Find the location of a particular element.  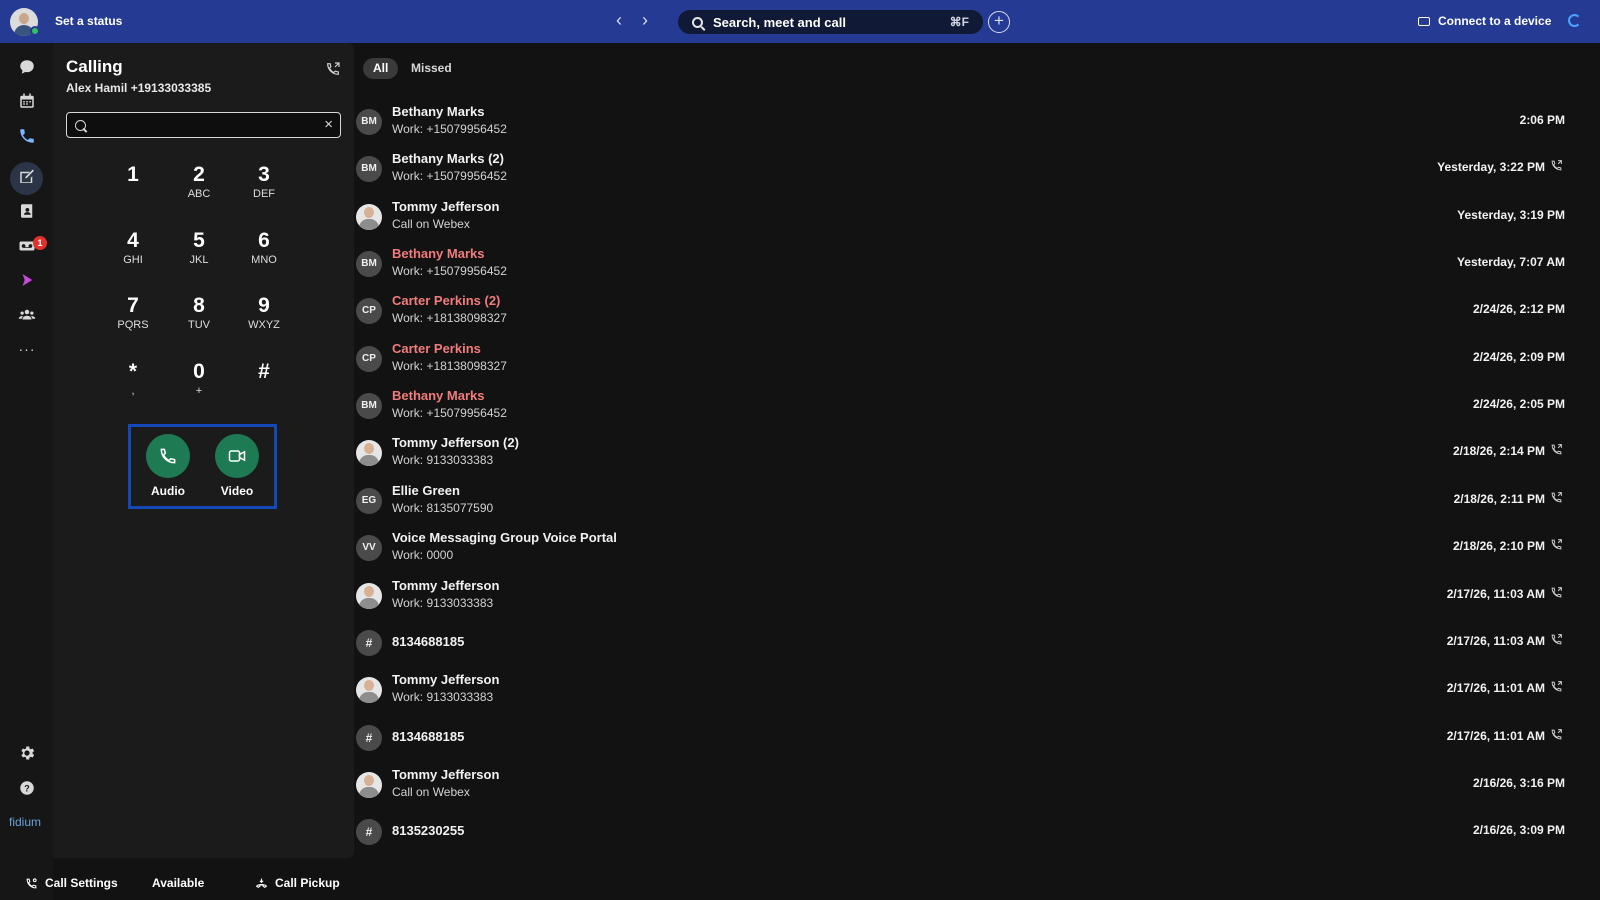

key-digit: 3 is located at coordinates (264, 174).